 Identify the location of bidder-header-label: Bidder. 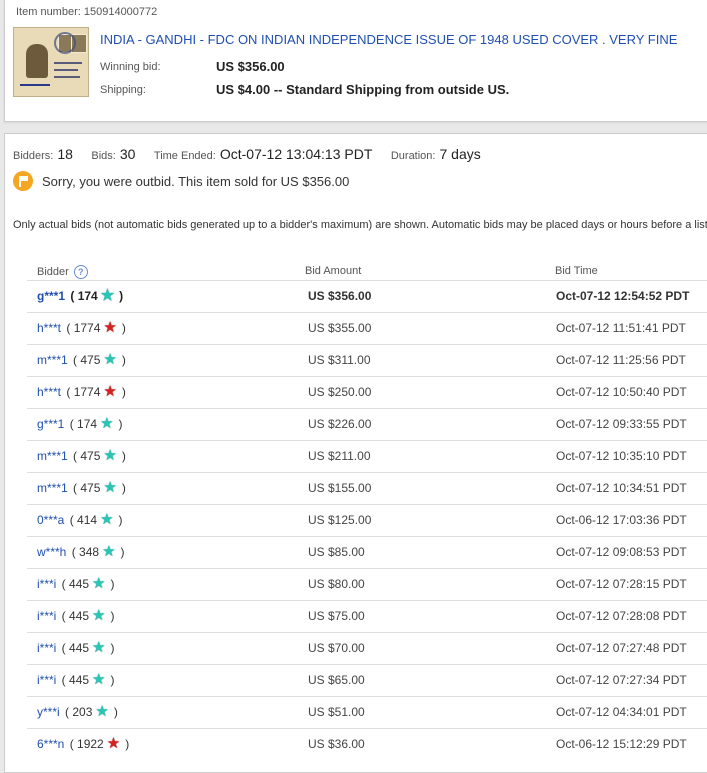
(53, 272).